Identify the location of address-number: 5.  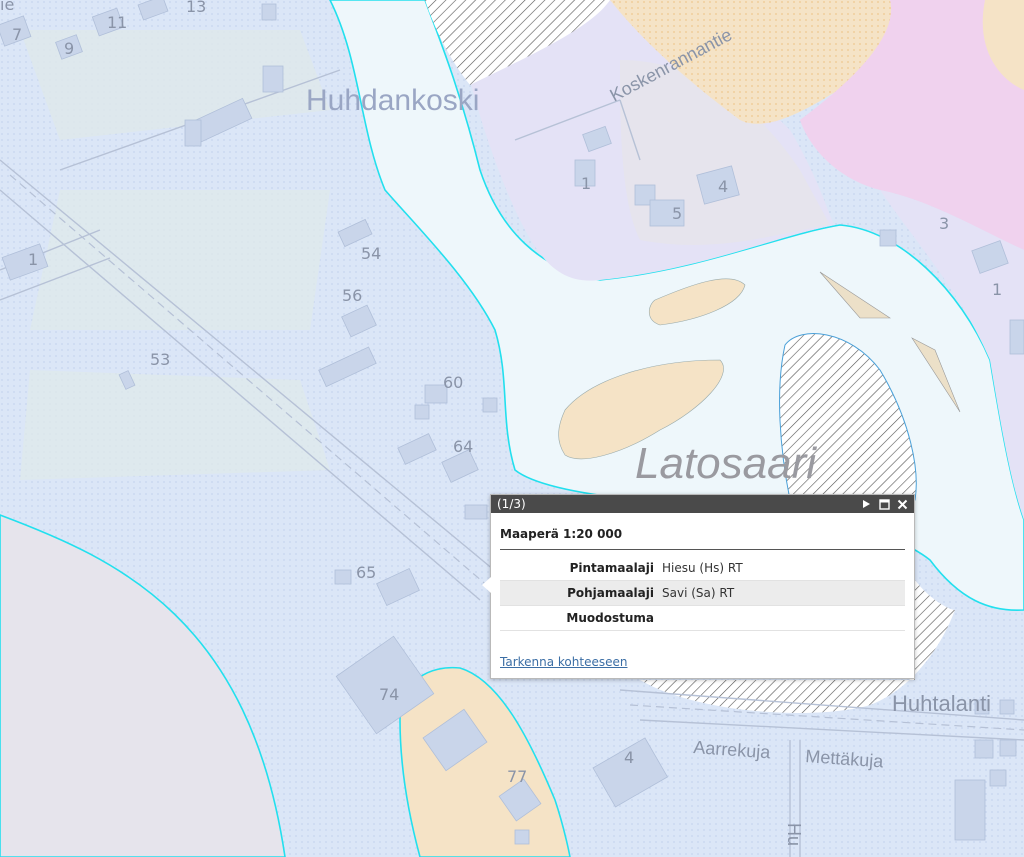
(677, 213).